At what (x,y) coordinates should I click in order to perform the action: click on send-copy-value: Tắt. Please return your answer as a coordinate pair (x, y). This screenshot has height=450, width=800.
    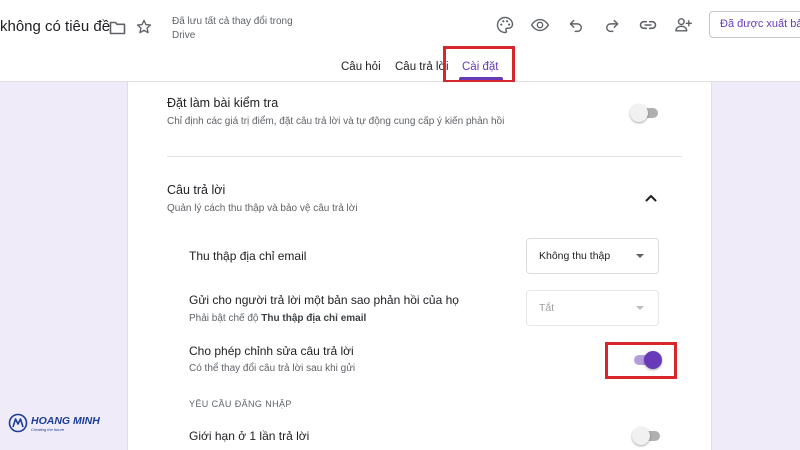
    Looking at the image, I should click on (547, 308).